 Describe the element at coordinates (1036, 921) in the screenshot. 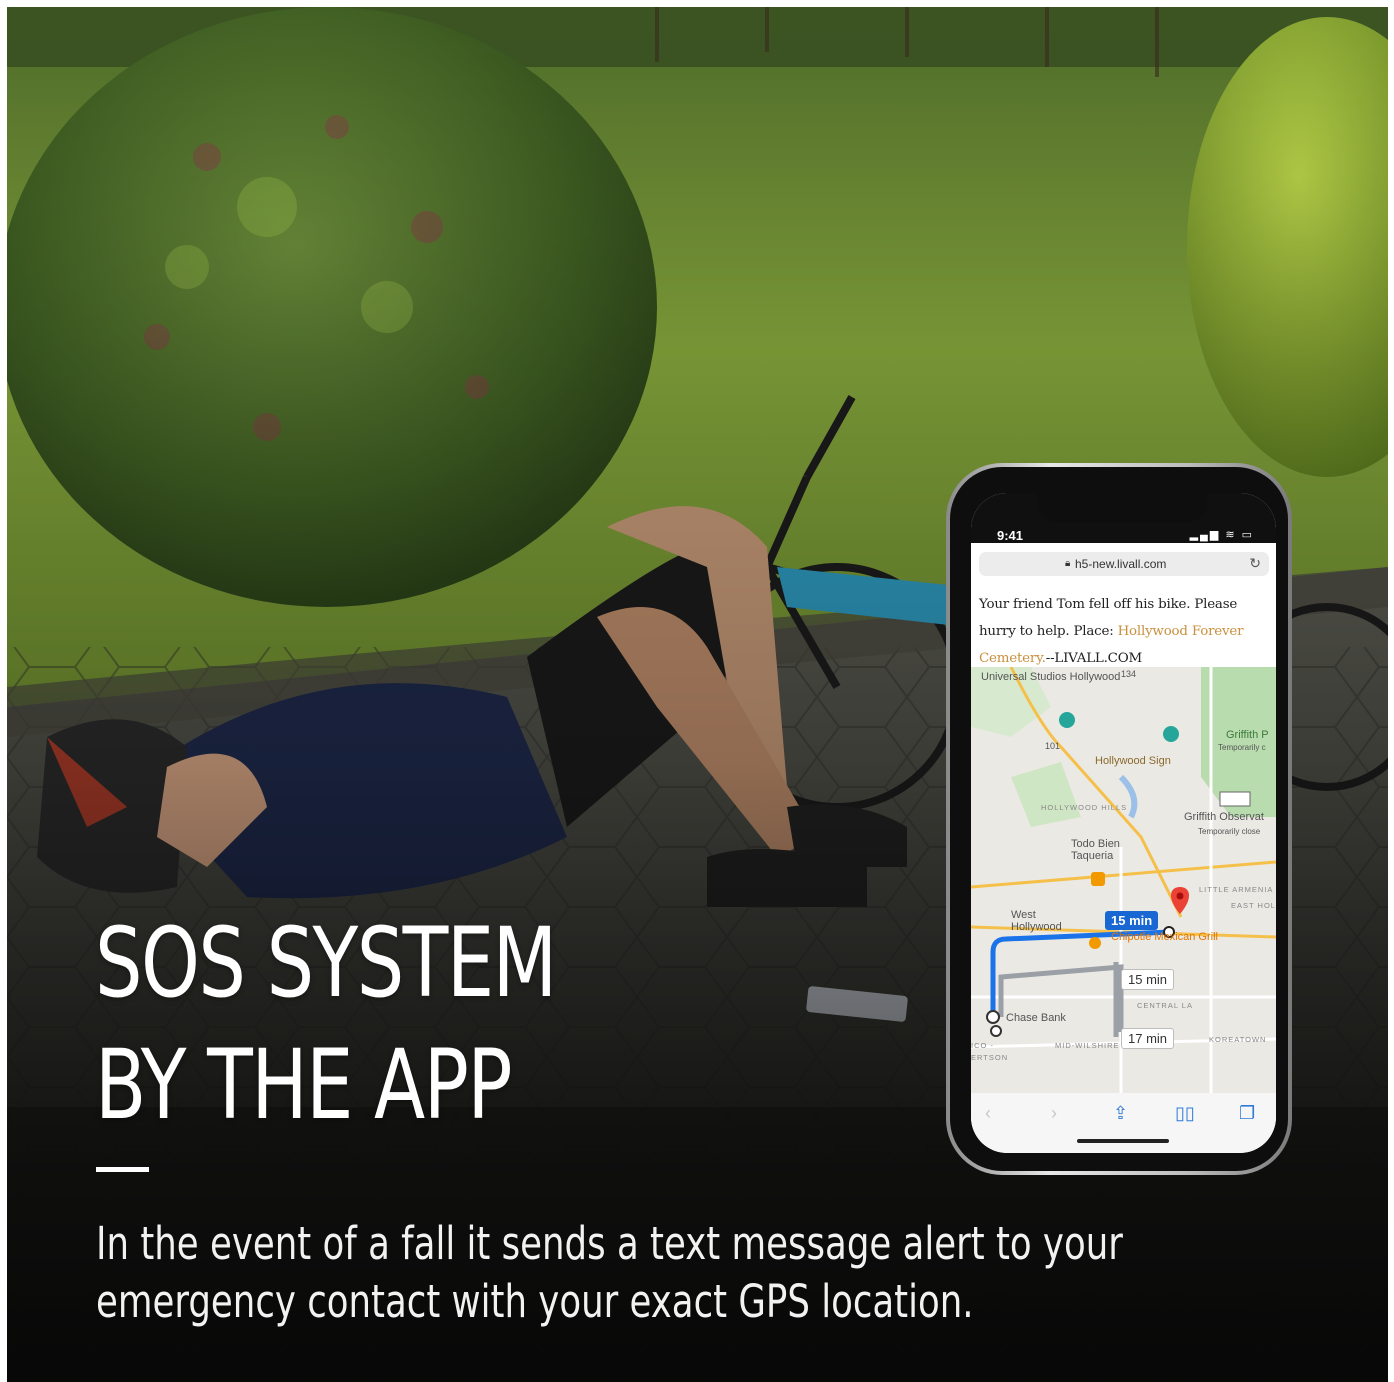

I see `map-label-west-hollywood: West Hollywood` at that location.